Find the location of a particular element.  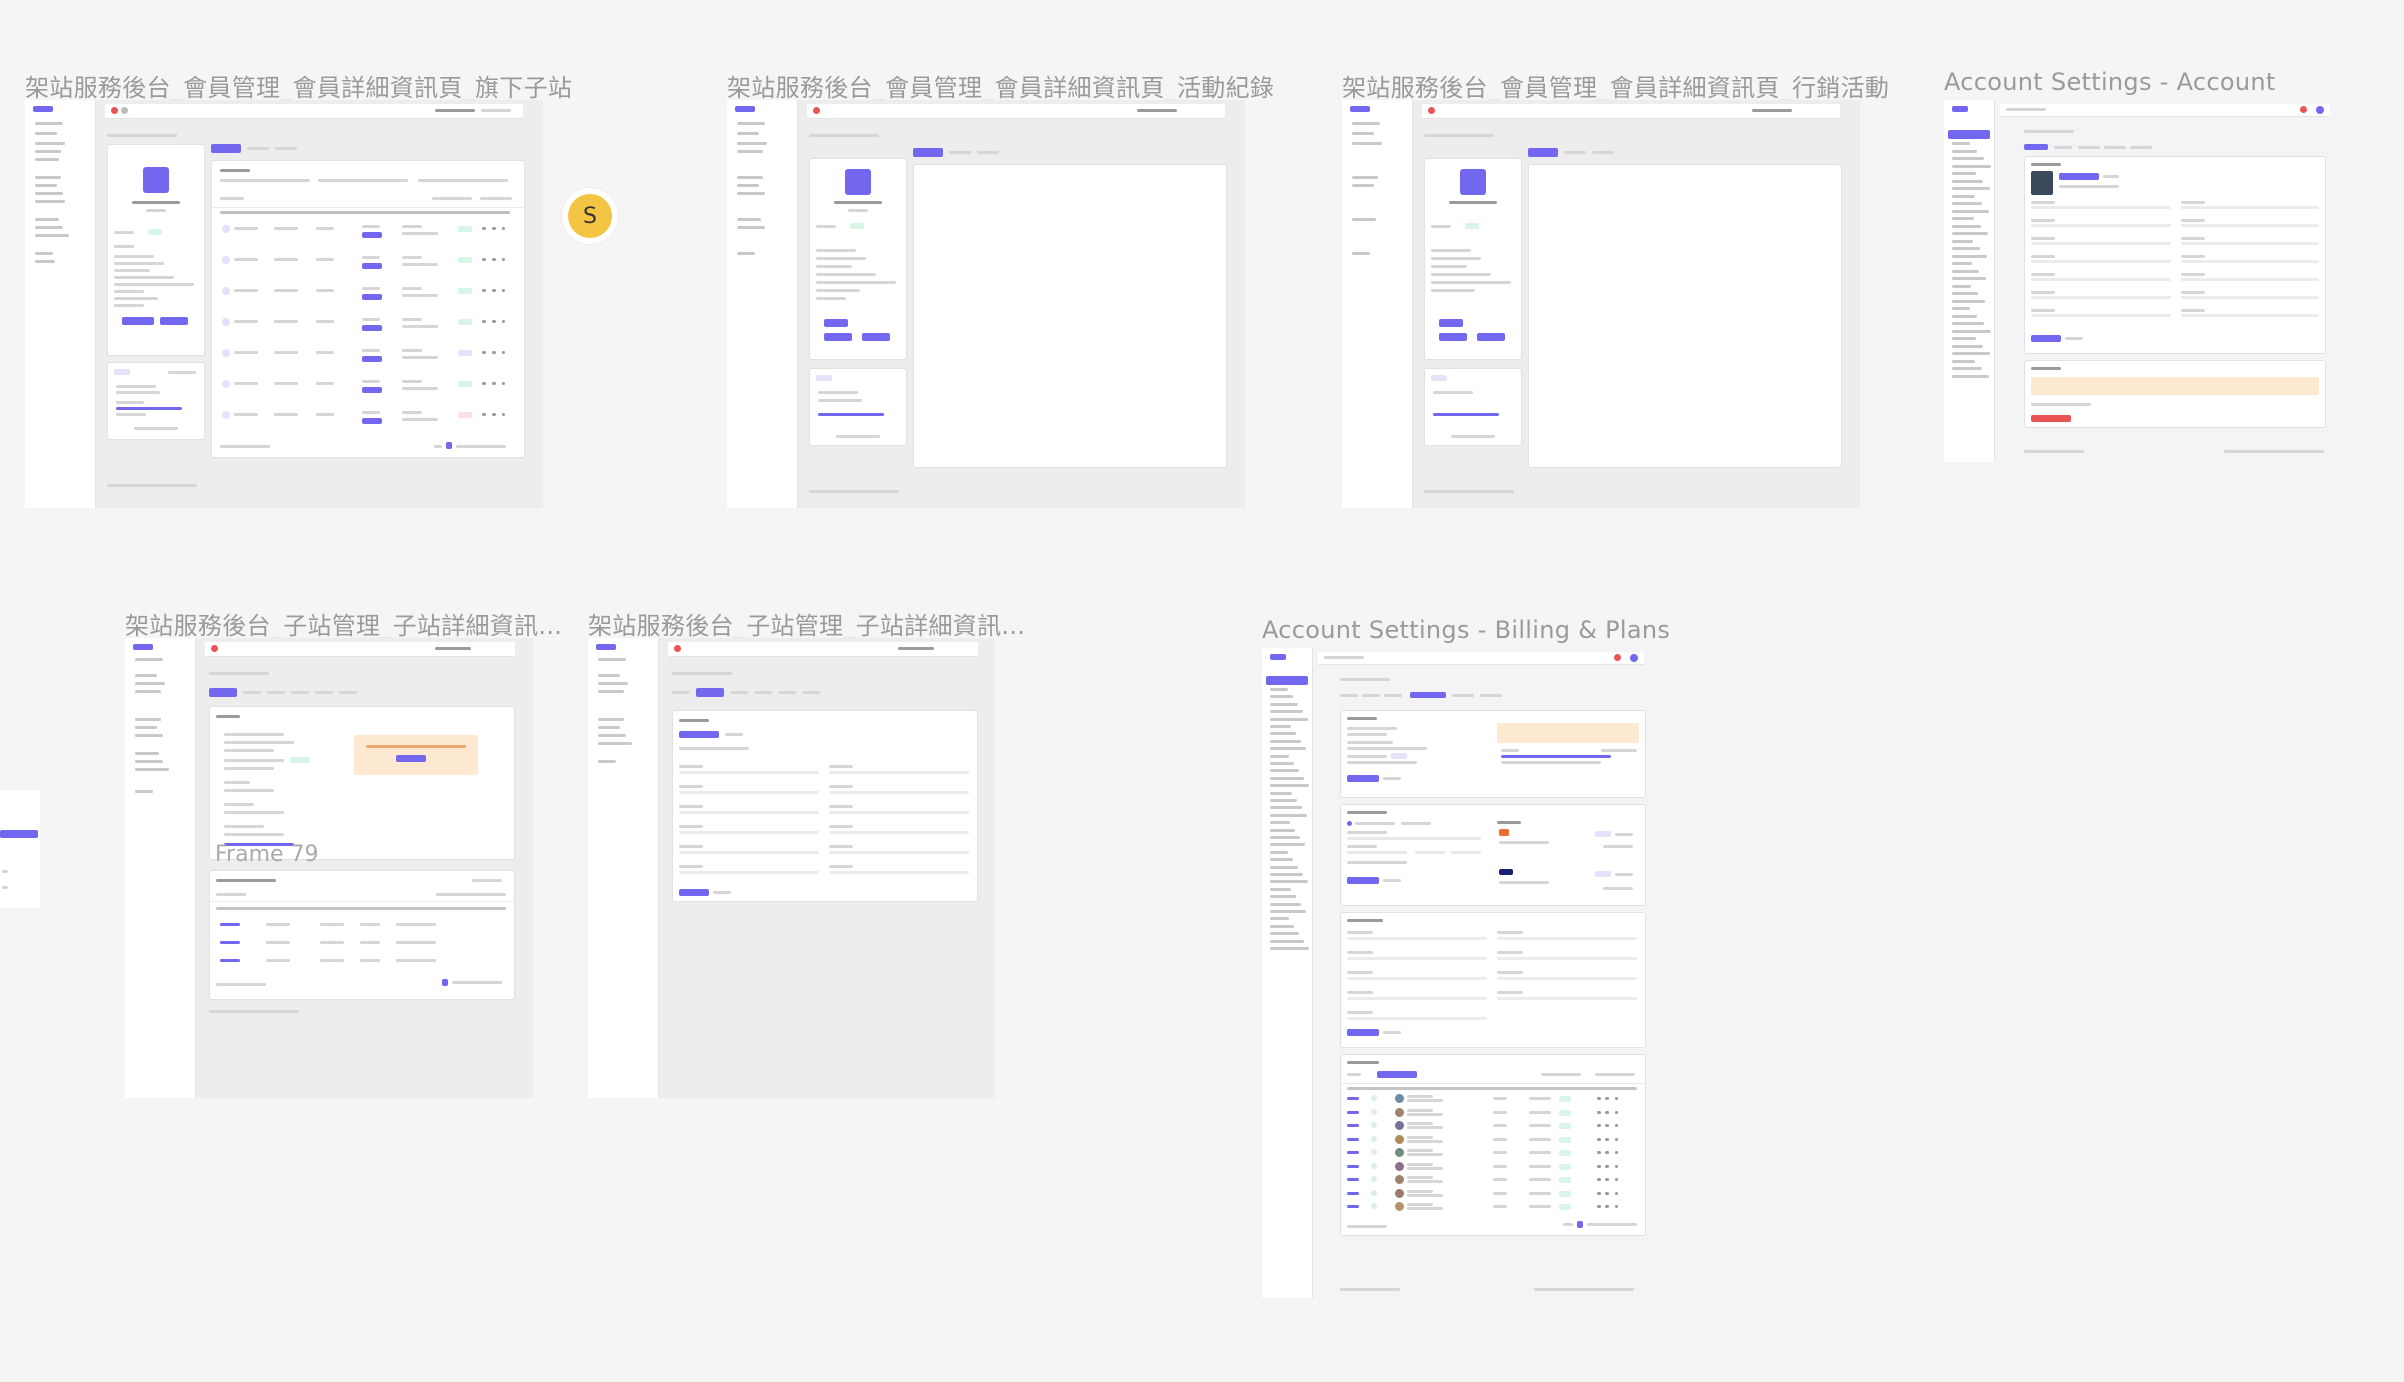

frame-member-activity-log is located at coordinates (986, 304).